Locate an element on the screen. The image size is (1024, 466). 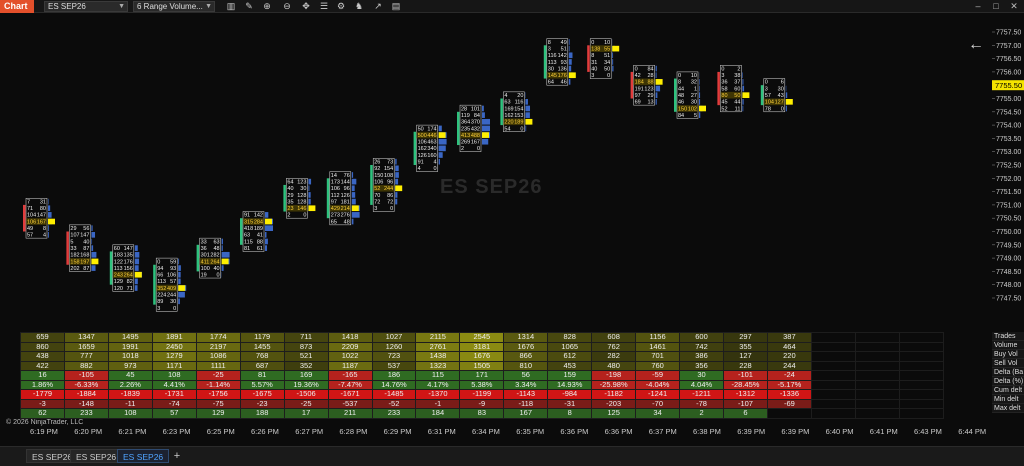
footprint-bar: 0 10 8 32 44 1 48 27 46 30 150 102 84 5 is located at coordinates (690, 95).